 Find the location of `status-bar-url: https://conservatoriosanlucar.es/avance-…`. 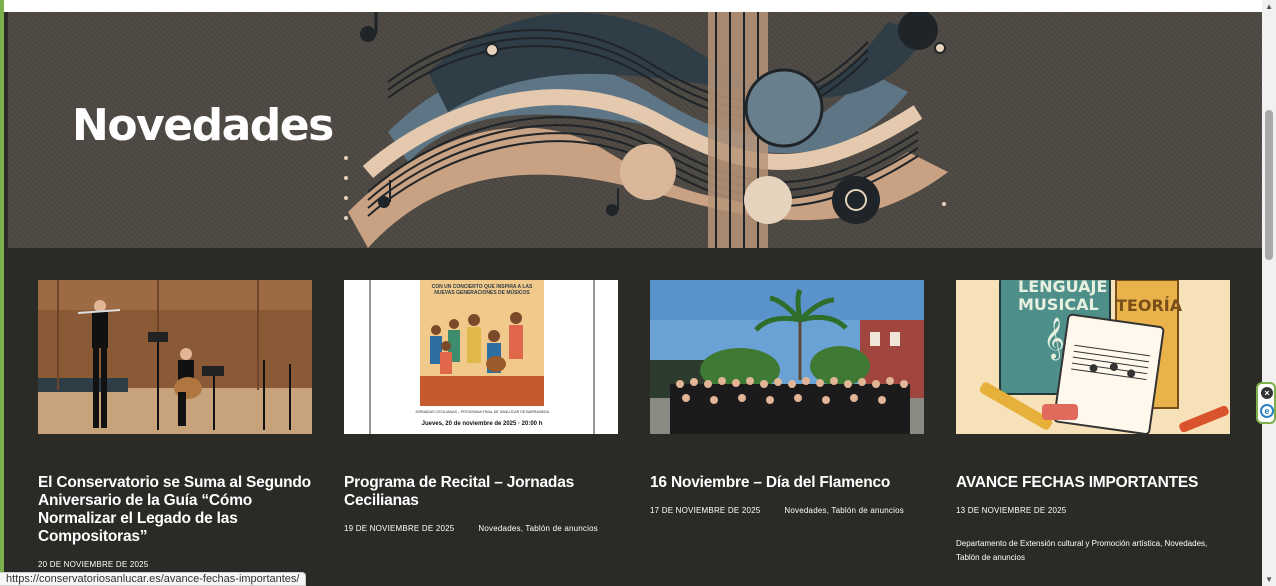

status-bar-url: https://conservatoriosanlucar.es/avance-… is located at coordinates (153, 579).